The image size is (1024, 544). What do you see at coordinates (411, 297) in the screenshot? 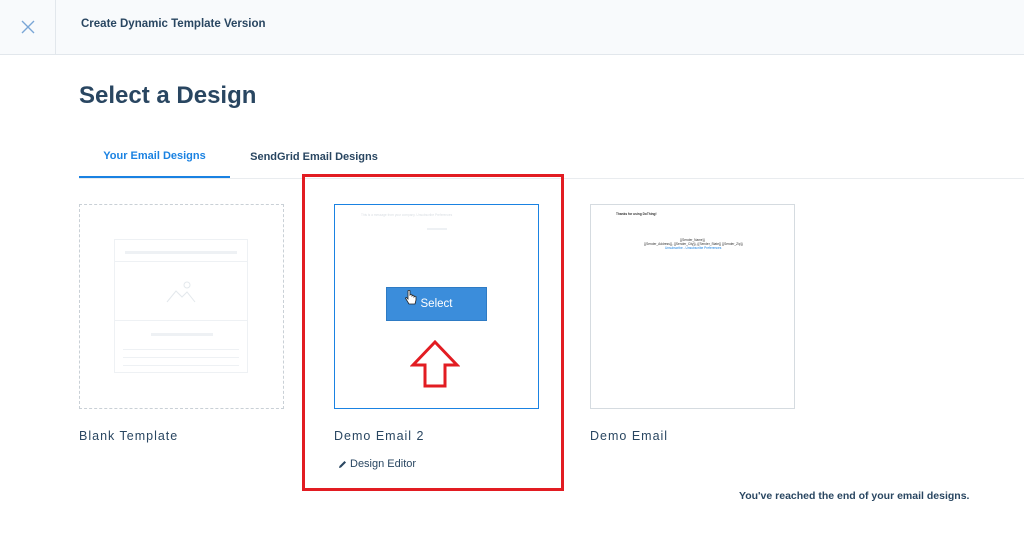
I see `hand-cursor-icon` at bounding box center [411, 297].